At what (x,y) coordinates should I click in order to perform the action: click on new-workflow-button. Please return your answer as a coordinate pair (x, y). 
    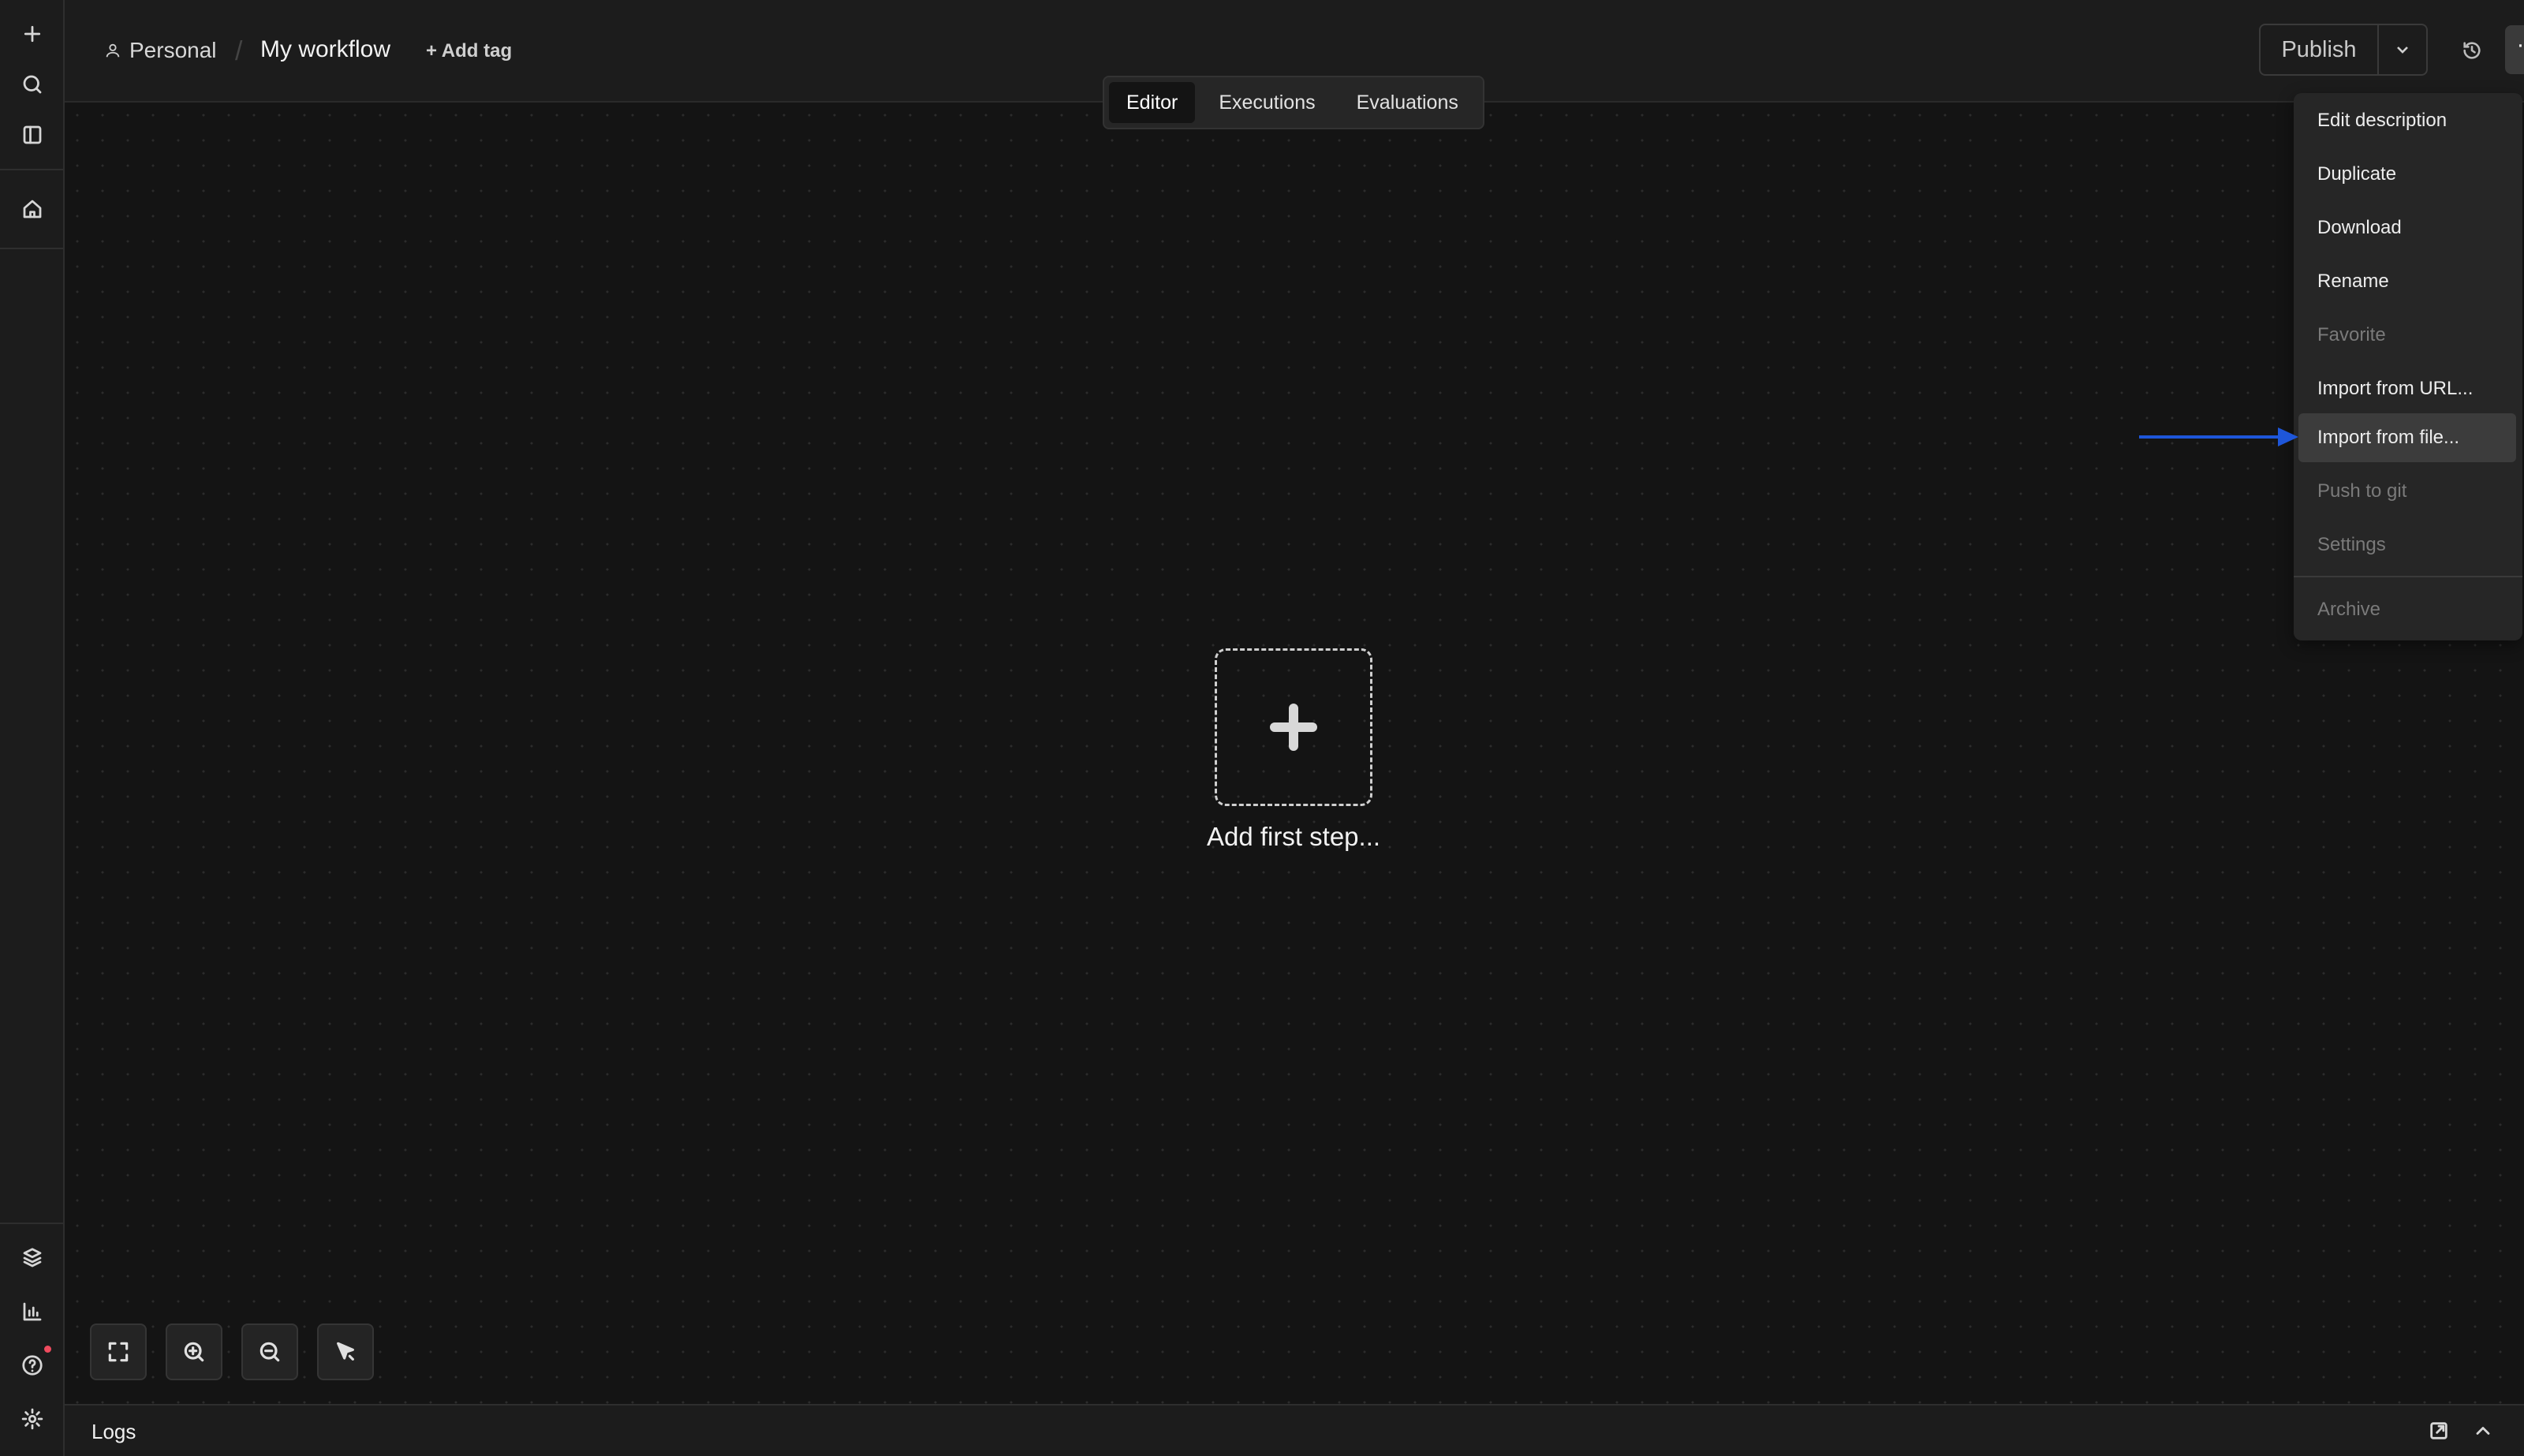
    Looking at the image, I should click on (32, 34).